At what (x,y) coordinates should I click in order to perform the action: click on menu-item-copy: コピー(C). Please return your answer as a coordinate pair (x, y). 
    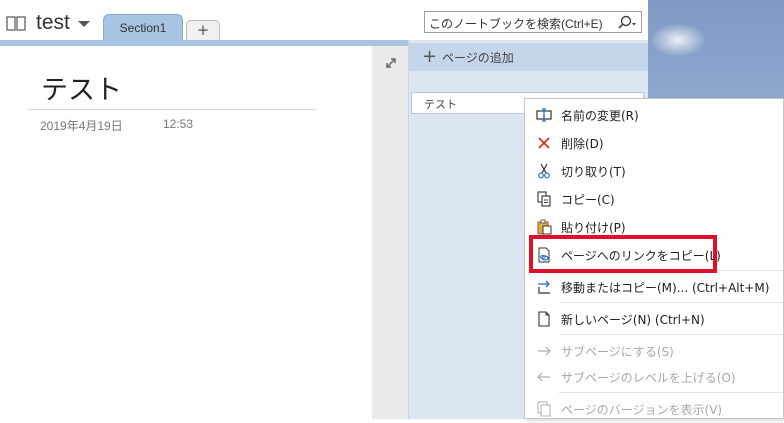
    Looking at the image, I should click on (654, 199).